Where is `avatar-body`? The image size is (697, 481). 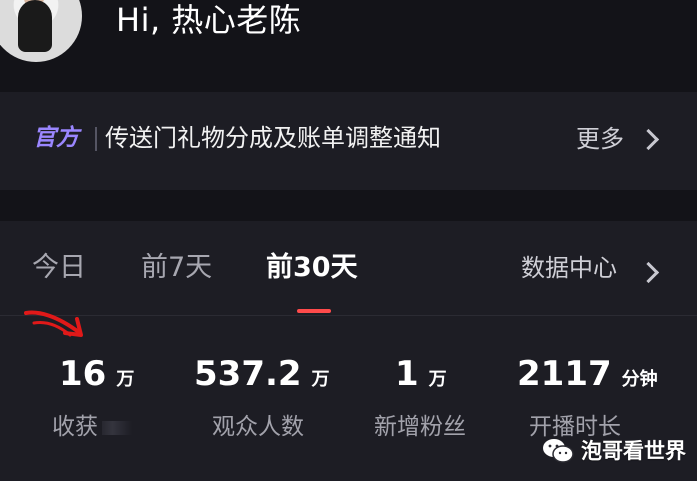
avatar-body is located at coordinates (35, 26).